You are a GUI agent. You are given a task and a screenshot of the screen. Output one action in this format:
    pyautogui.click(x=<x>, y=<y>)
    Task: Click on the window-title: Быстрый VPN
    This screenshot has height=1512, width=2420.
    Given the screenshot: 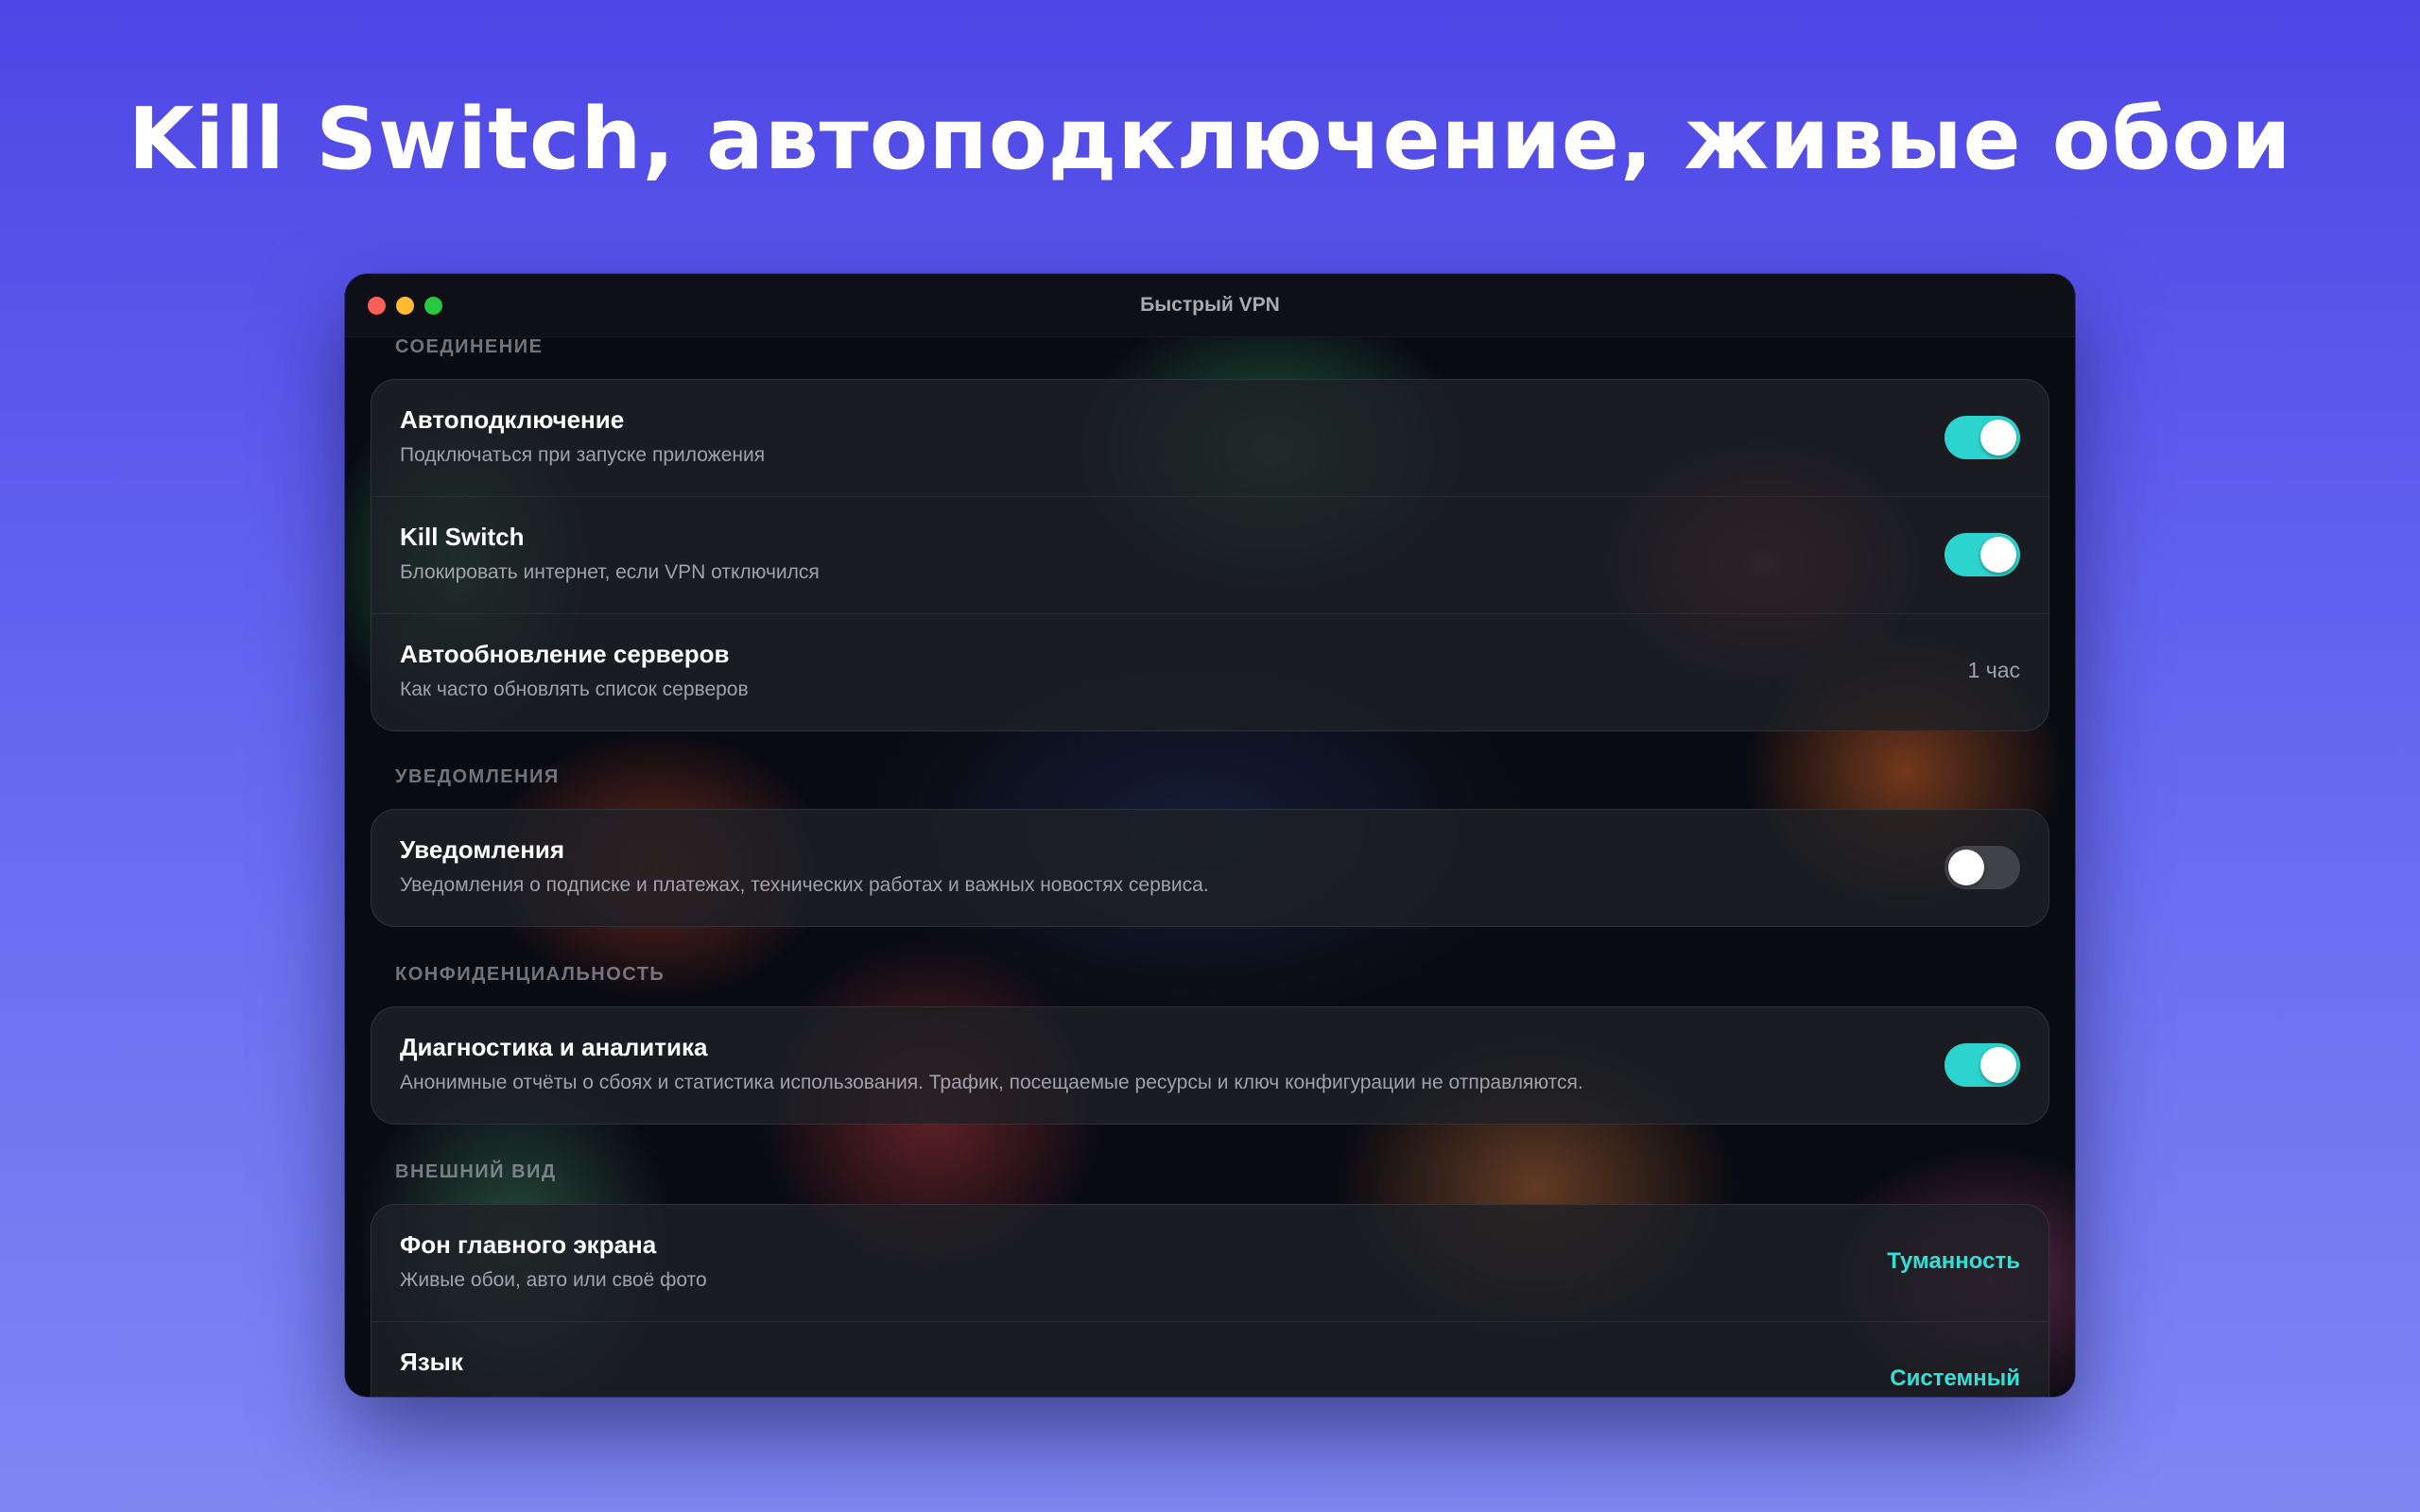 What is the action you would take?
    pyautogui.click(x=1210, y=305)
    